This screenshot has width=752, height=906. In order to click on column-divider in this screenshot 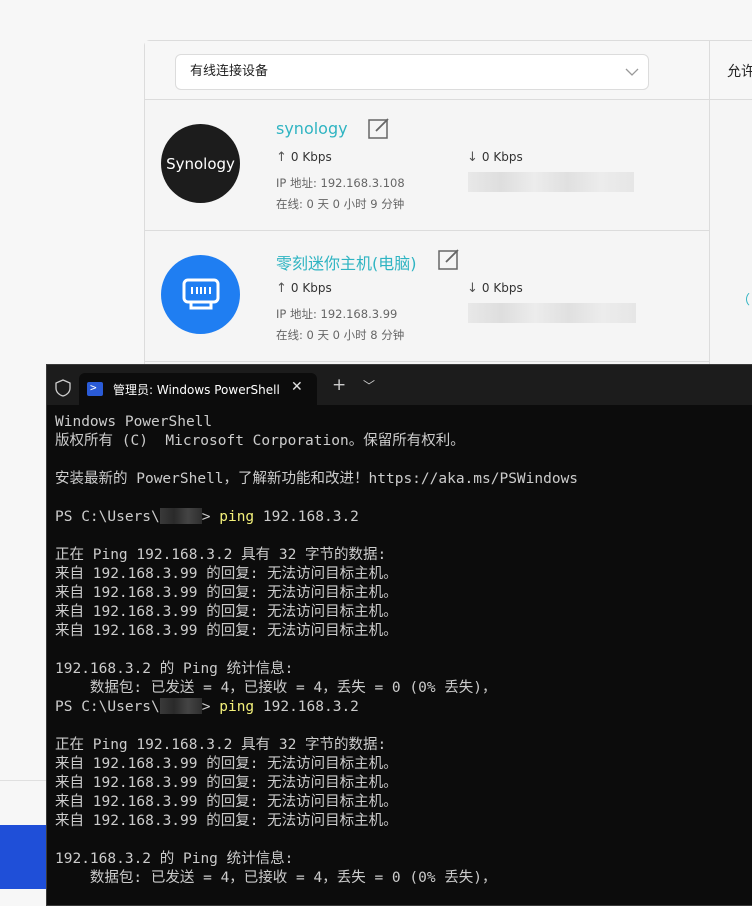, I will do `click(709, 211)`.